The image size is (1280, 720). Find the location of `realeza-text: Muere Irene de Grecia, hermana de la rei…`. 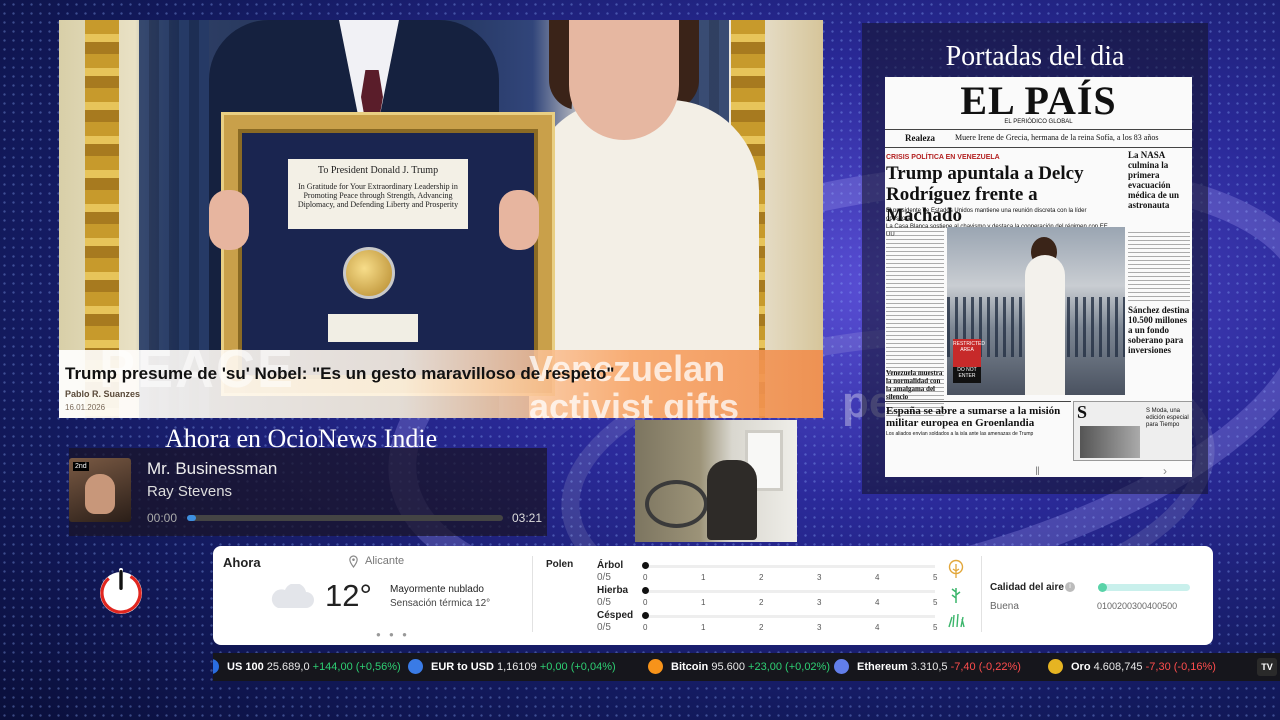

realeza-text: Muere Irene de Grecia, hermana de la rei… is located at coordinates (1057, 137).